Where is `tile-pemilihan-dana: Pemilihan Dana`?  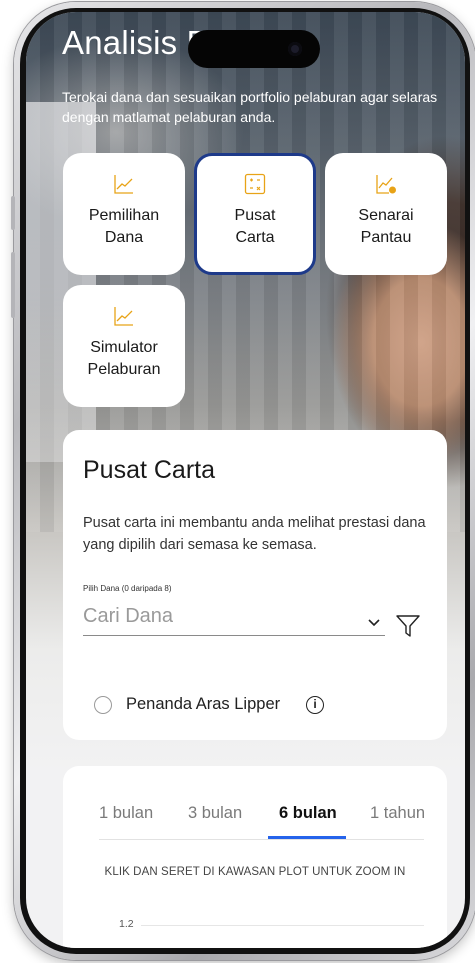 tile-pemilihan-dana: Pemilihan Dana is located at coordinates (124, 214).